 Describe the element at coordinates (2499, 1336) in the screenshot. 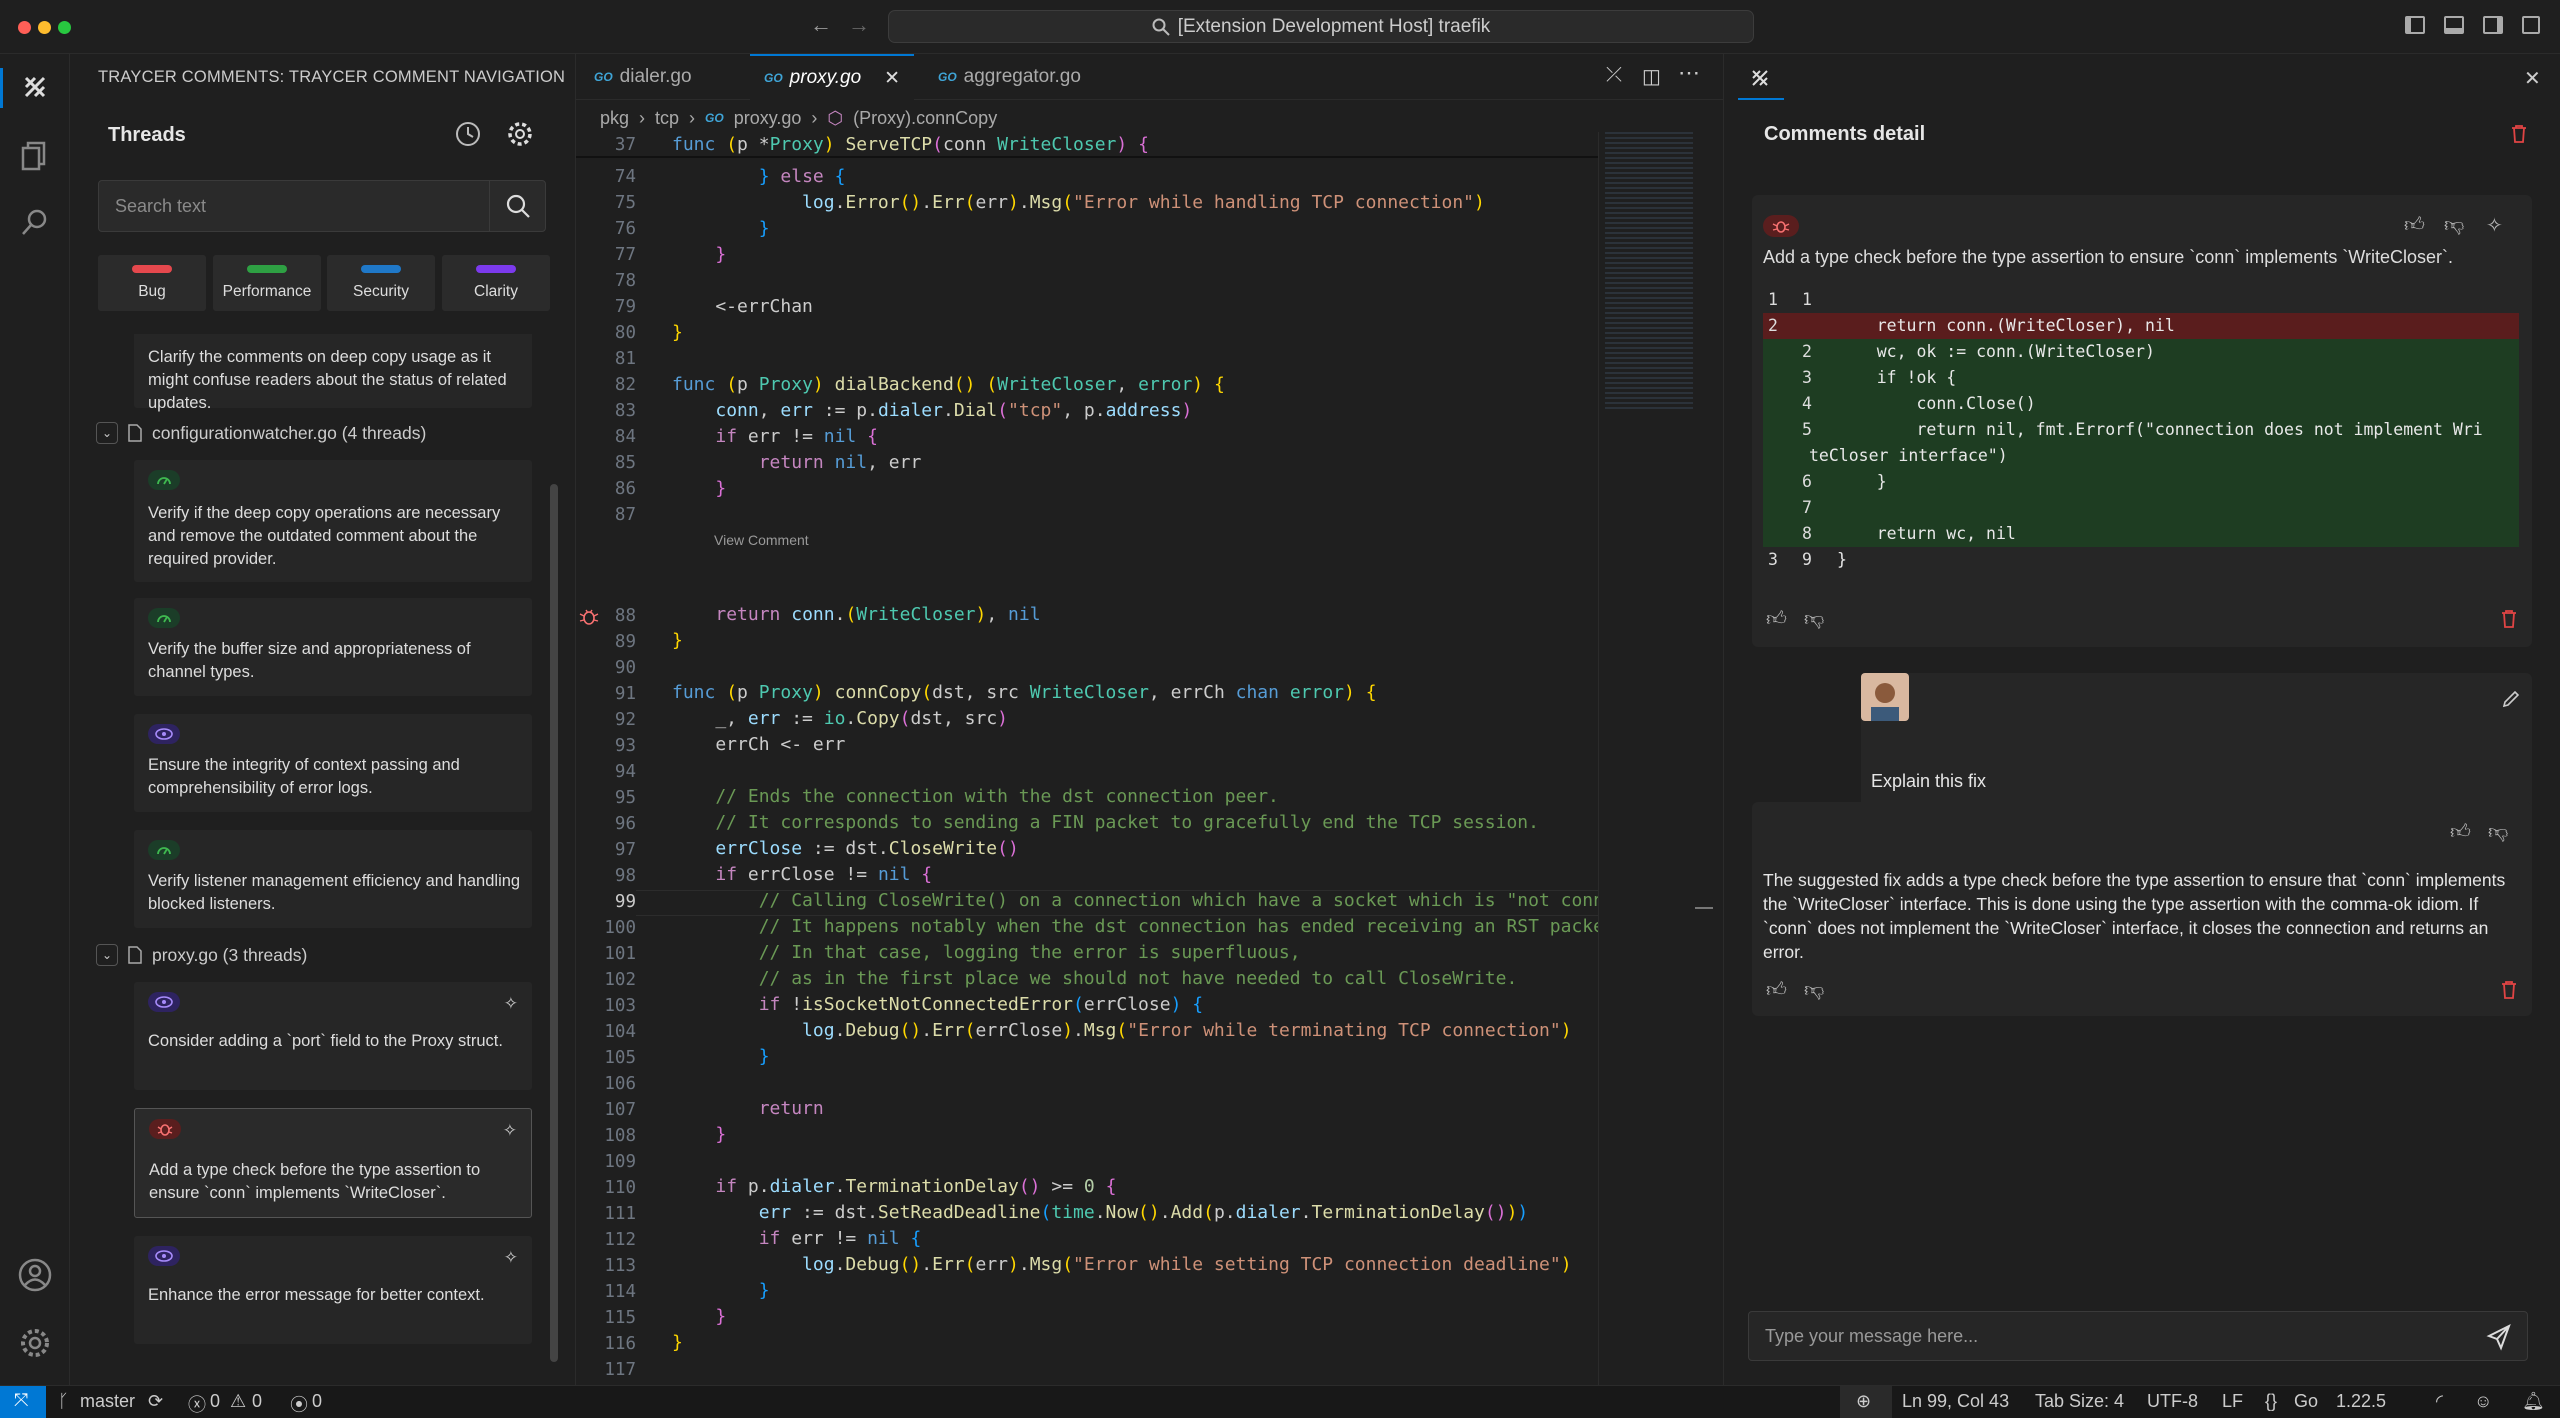

I see `send-icon` at that location.